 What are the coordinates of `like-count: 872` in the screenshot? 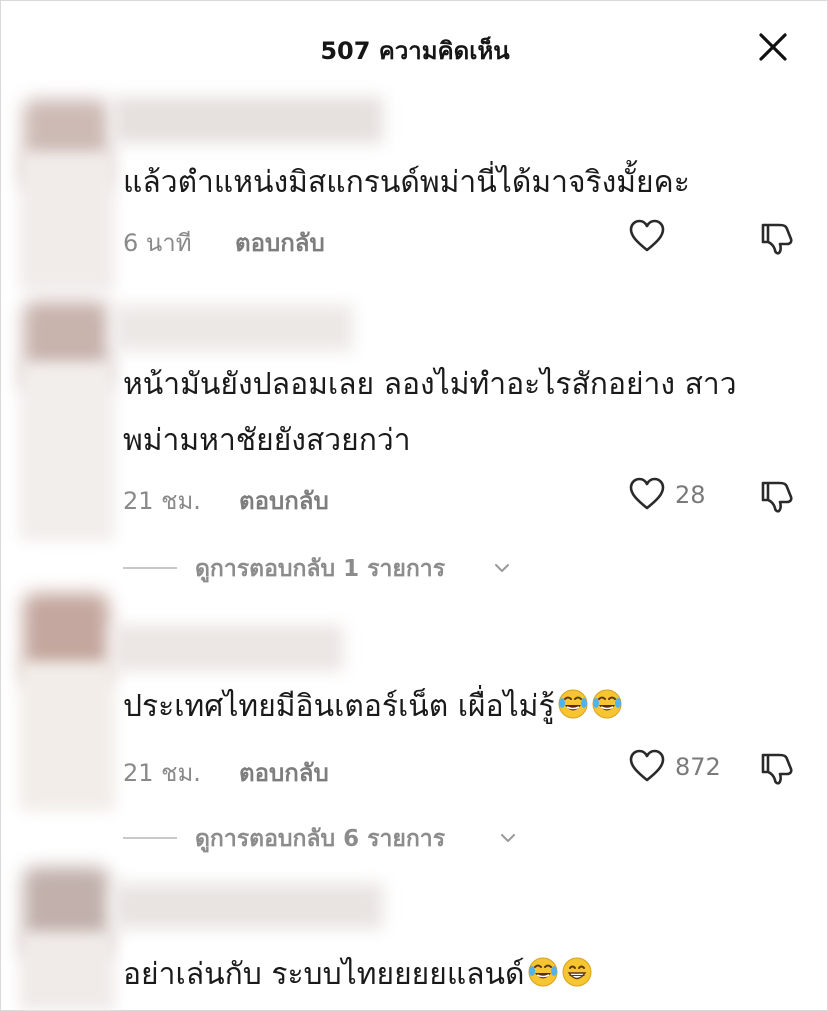 It's located at (698, 767).